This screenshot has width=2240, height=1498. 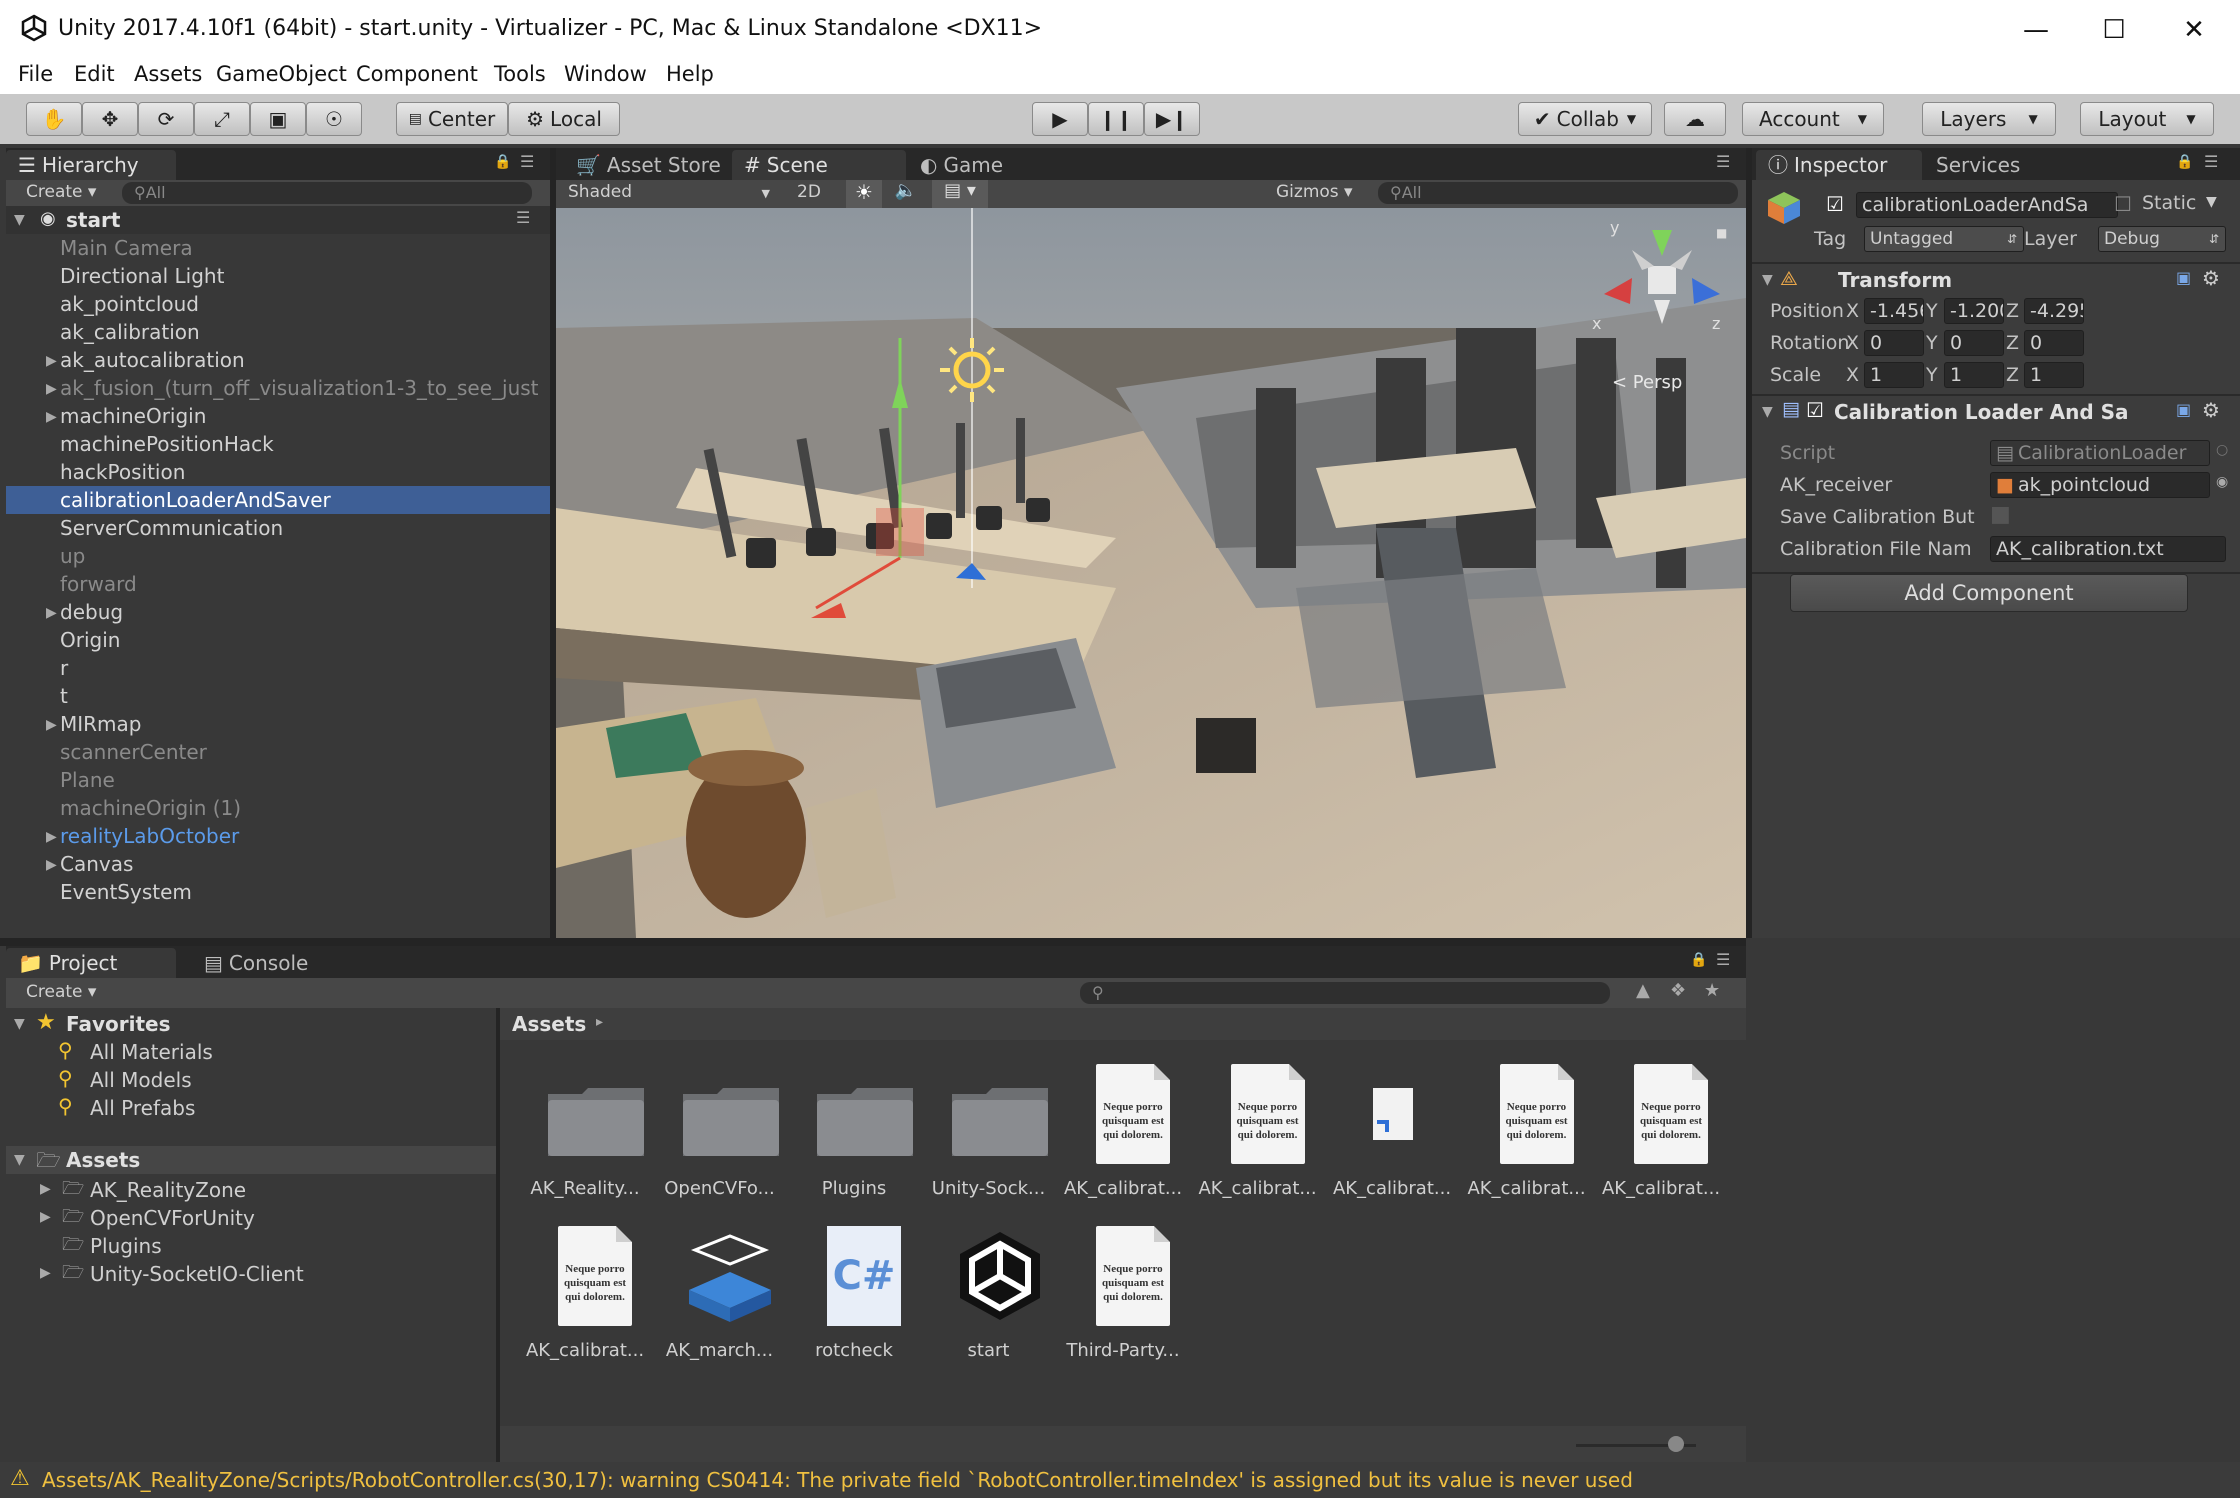 What do you see at coordinates (1815, 410) in the screenshot?
I see `component-enabled-checkbox: ☑` at bounding box center [1815, 410].